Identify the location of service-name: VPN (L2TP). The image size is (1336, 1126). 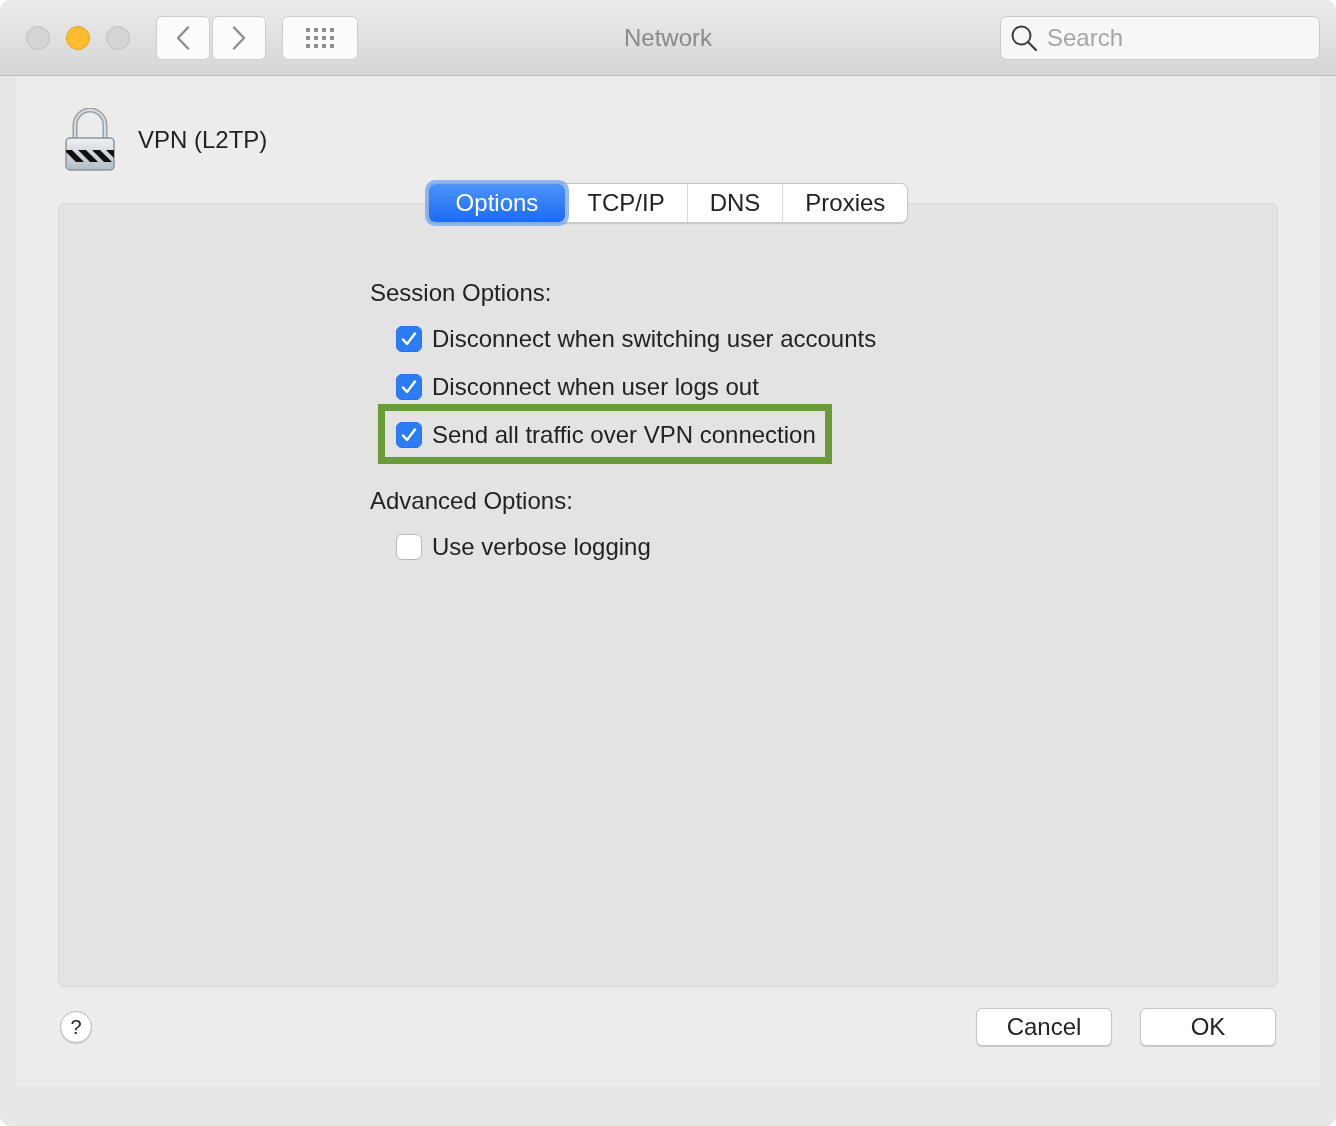
(203, 140).